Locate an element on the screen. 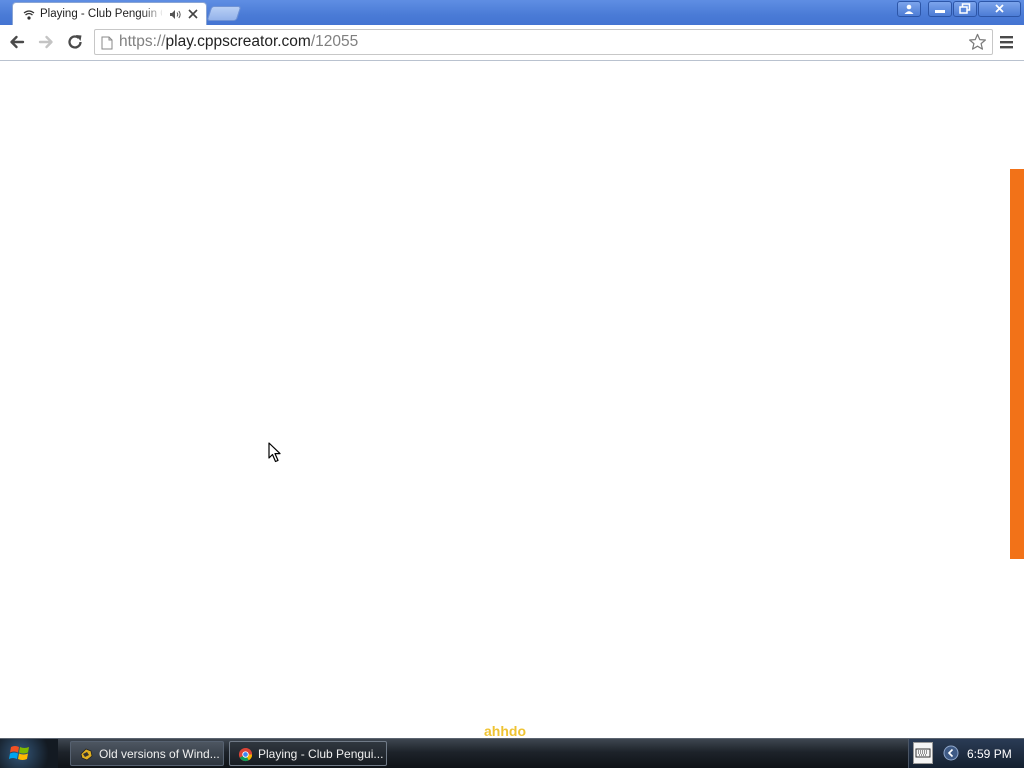 This screenshot has height=768, width=1024. url-host: play.cppscreator.com is located at coordinates (238, 41).